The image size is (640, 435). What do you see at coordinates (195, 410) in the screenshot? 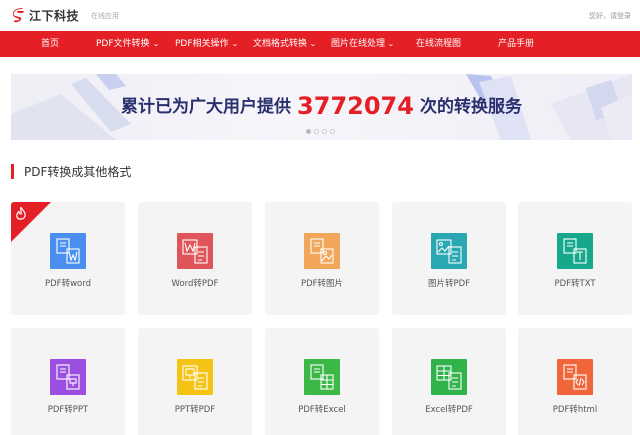
I see `tool-label: PPT转PDF` at bounding box center [195, 410].